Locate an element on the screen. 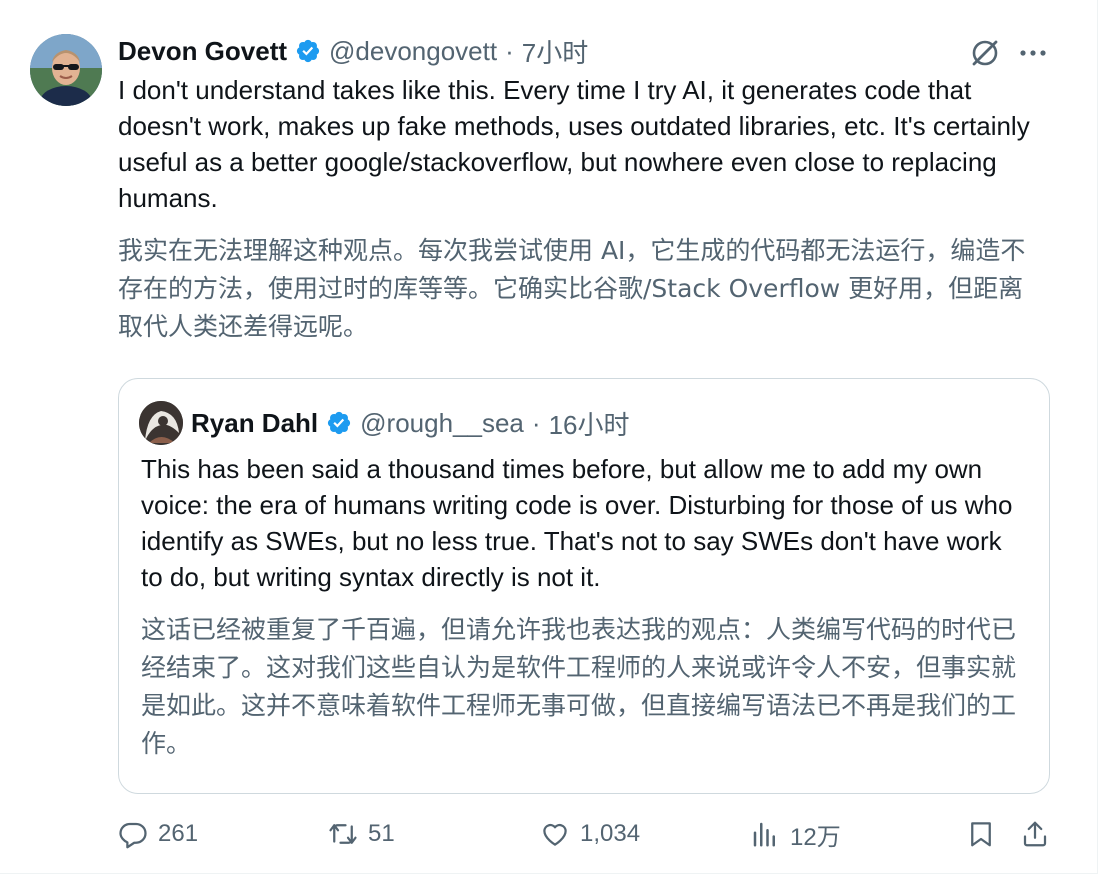 The width and height of the screenshot is (1116, 876). bookmark-button is located at coordinates (981, 834).